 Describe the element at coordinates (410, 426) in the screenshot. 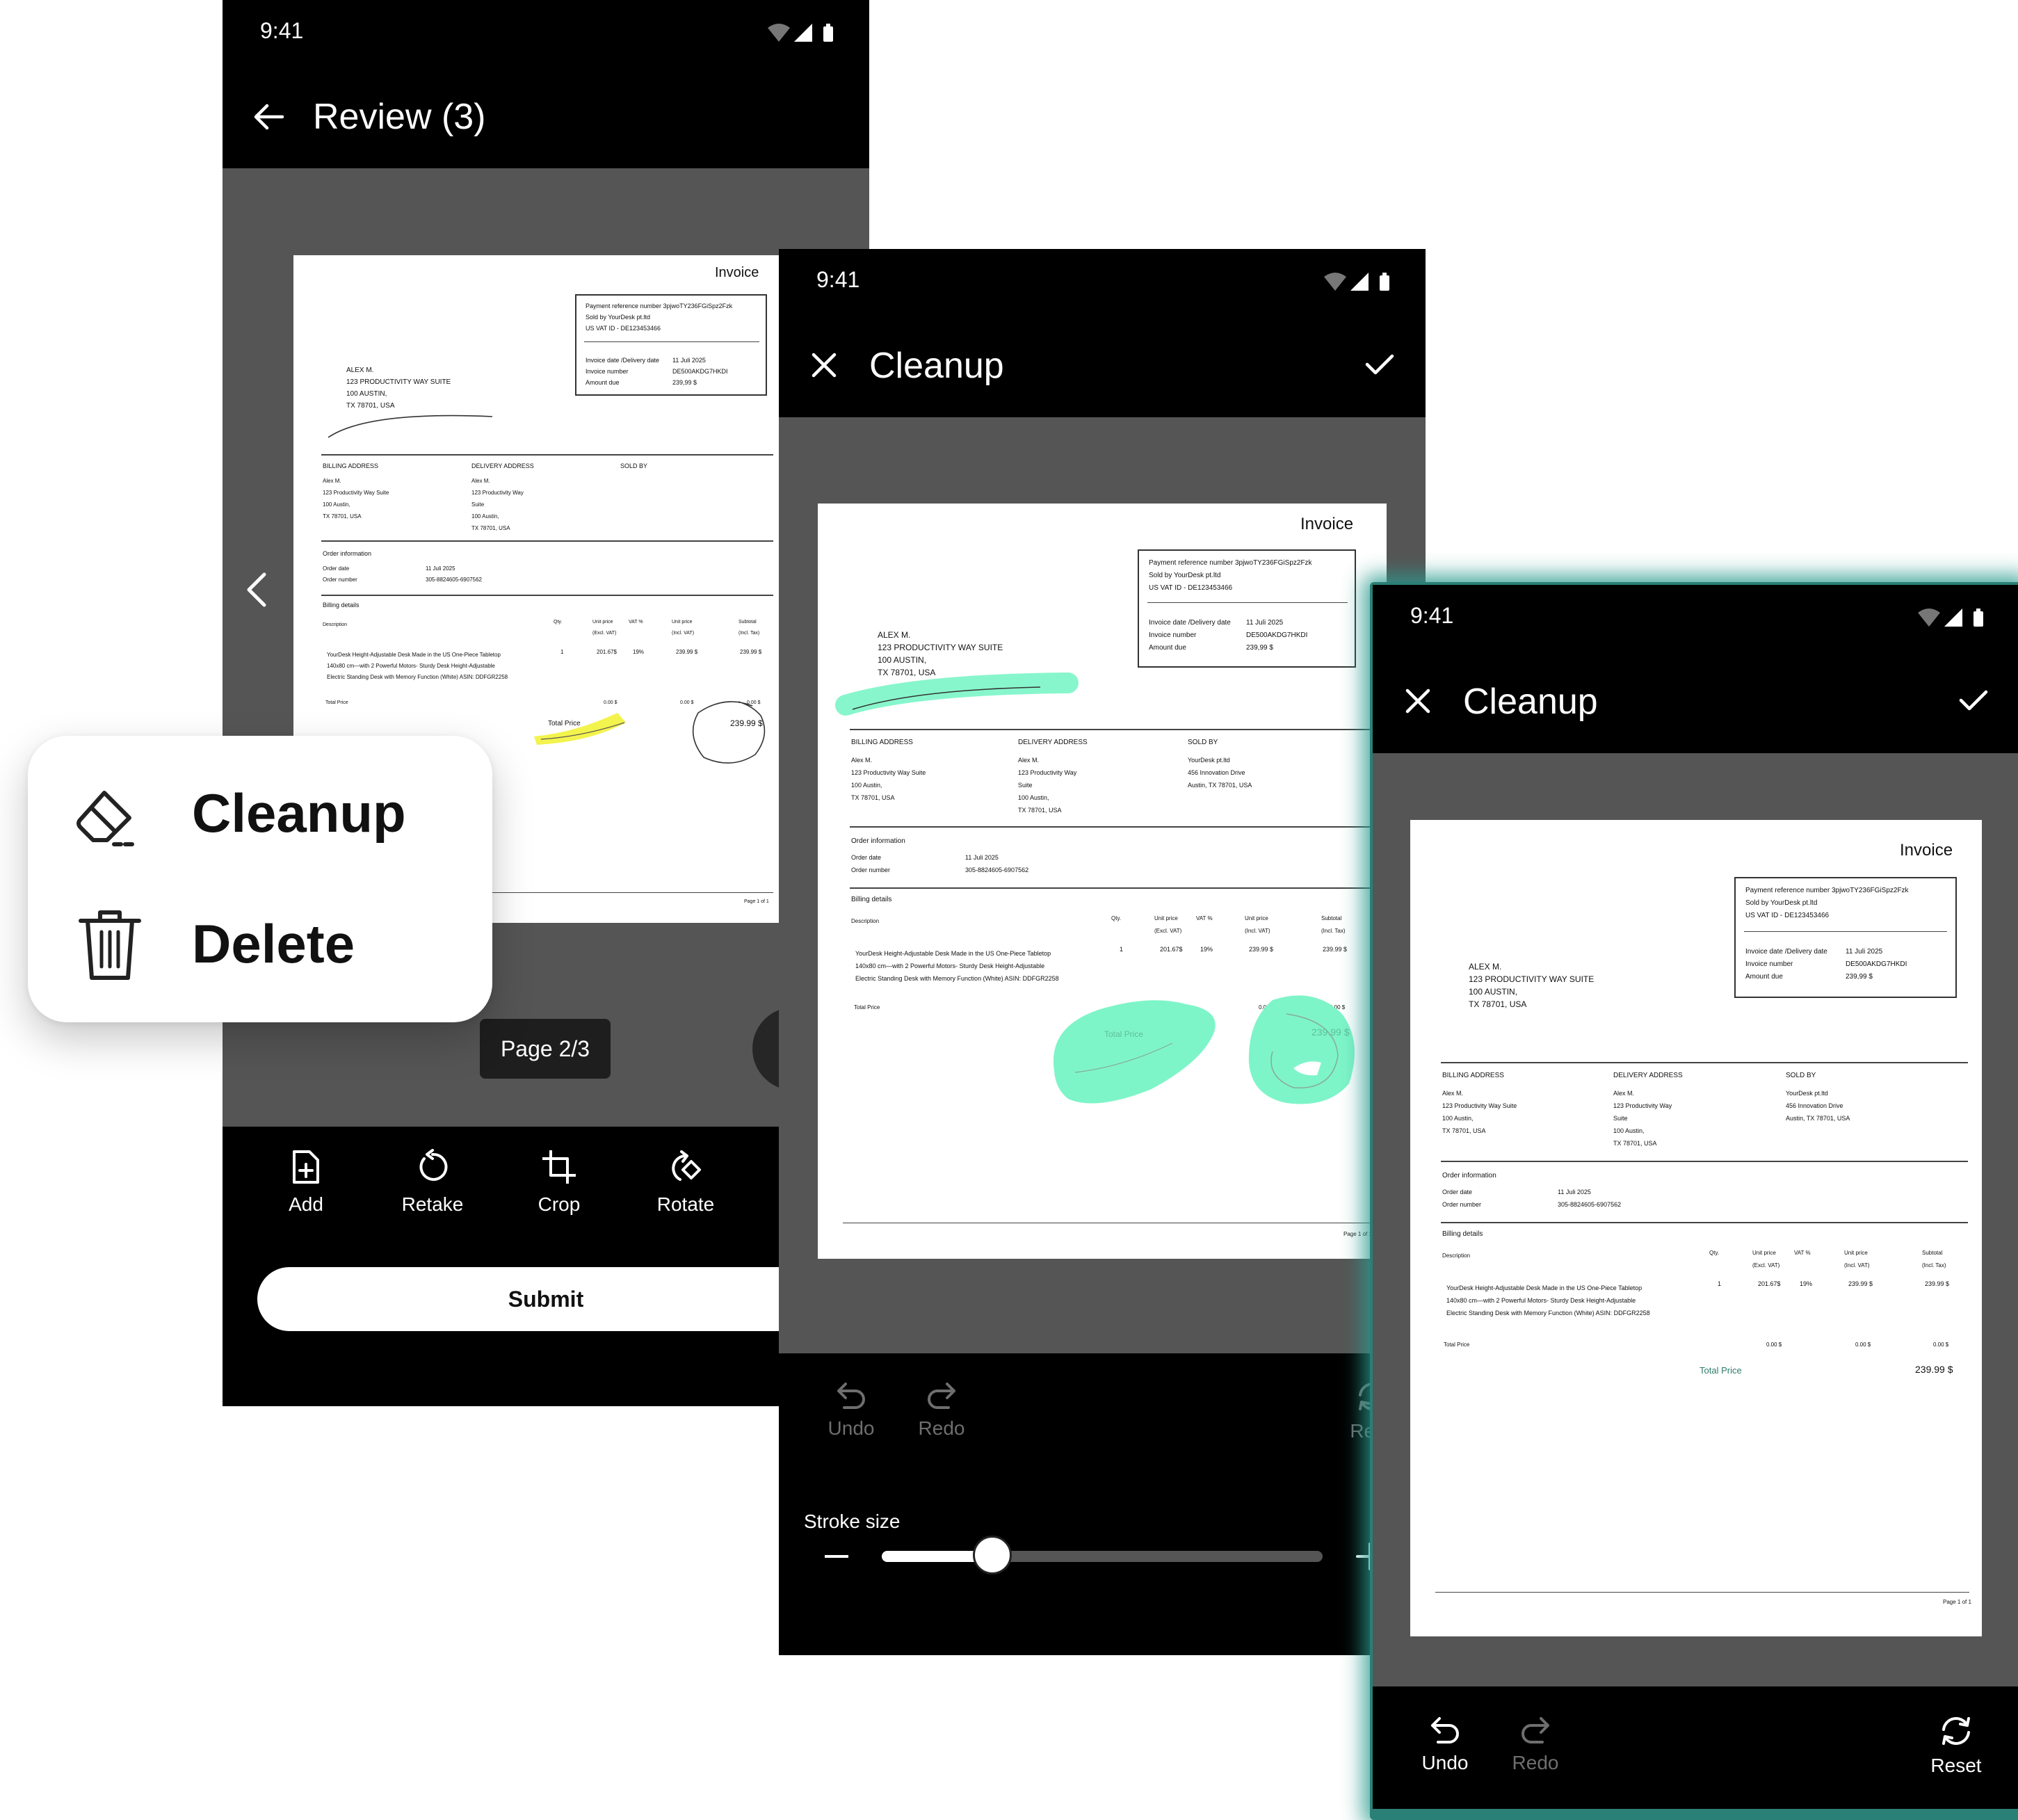

I see `pen-scribble` at that location.